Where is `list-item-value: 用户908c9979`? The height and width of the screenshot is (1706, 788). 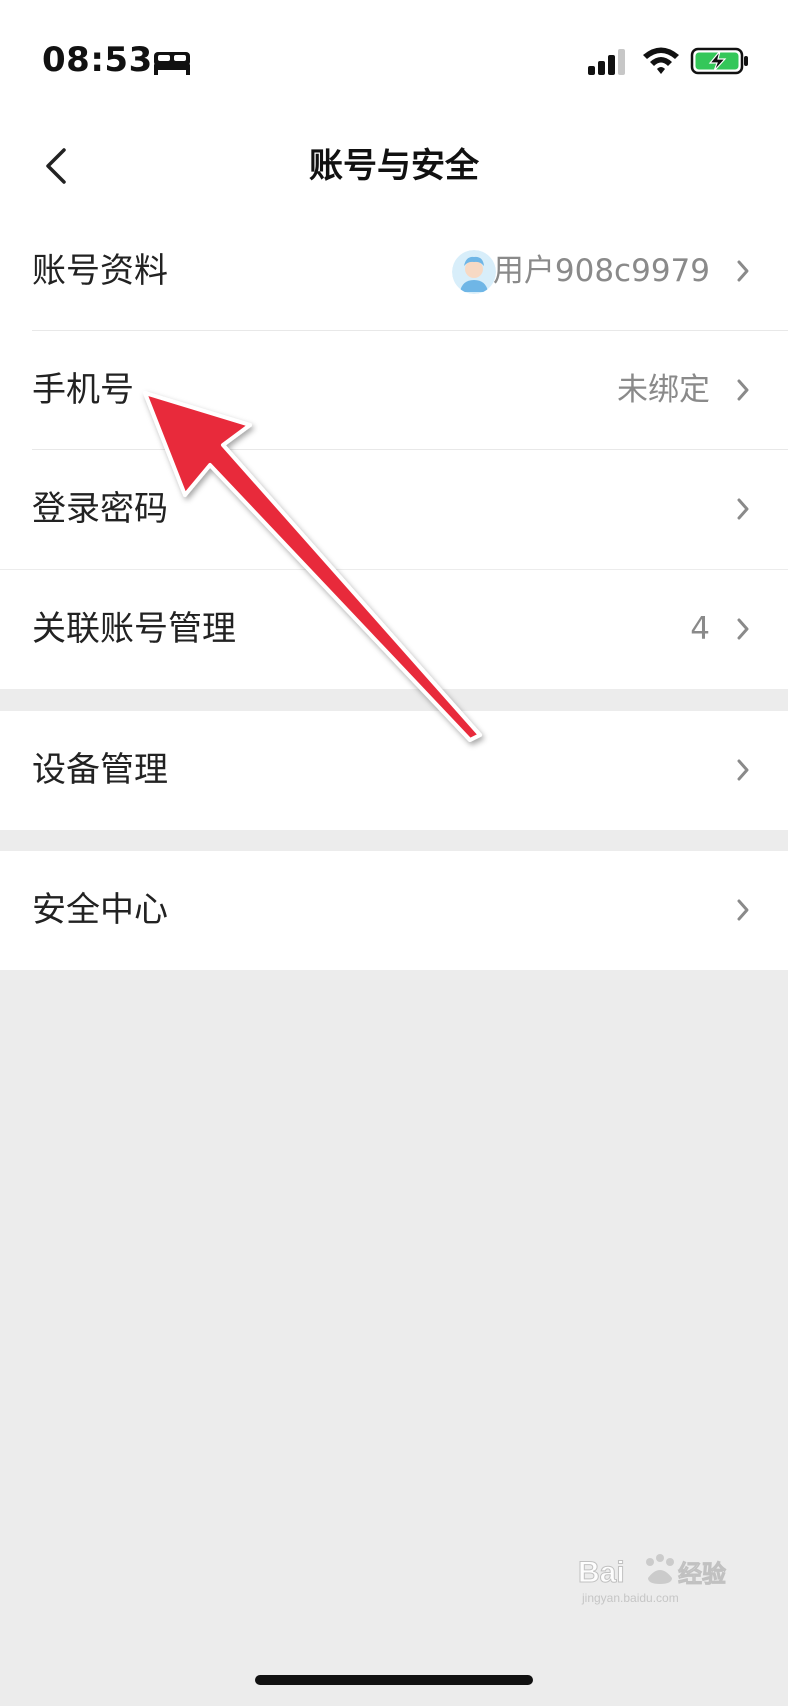 list-item-value: 用户908c9979 is located at coordinates (601, 271).